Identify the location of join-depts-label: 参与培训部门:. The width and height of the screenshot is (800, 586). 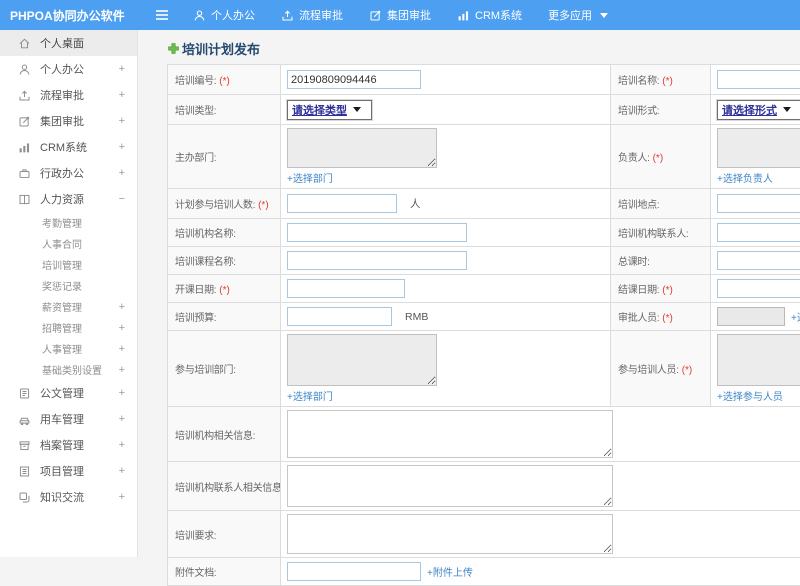
(224, 369).